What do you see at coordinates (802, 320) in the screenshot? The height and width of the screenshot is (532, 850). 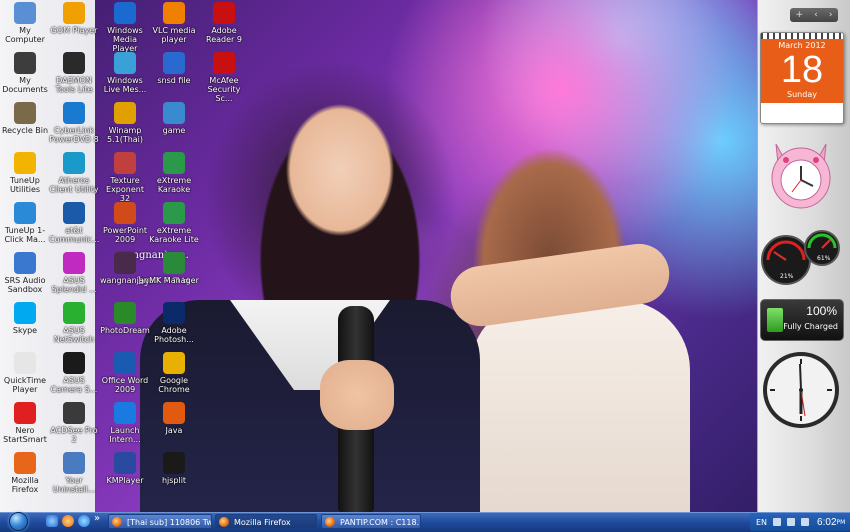 I see `battery-gadget: 100% Fully Charged` at bounding box center [802, 320].